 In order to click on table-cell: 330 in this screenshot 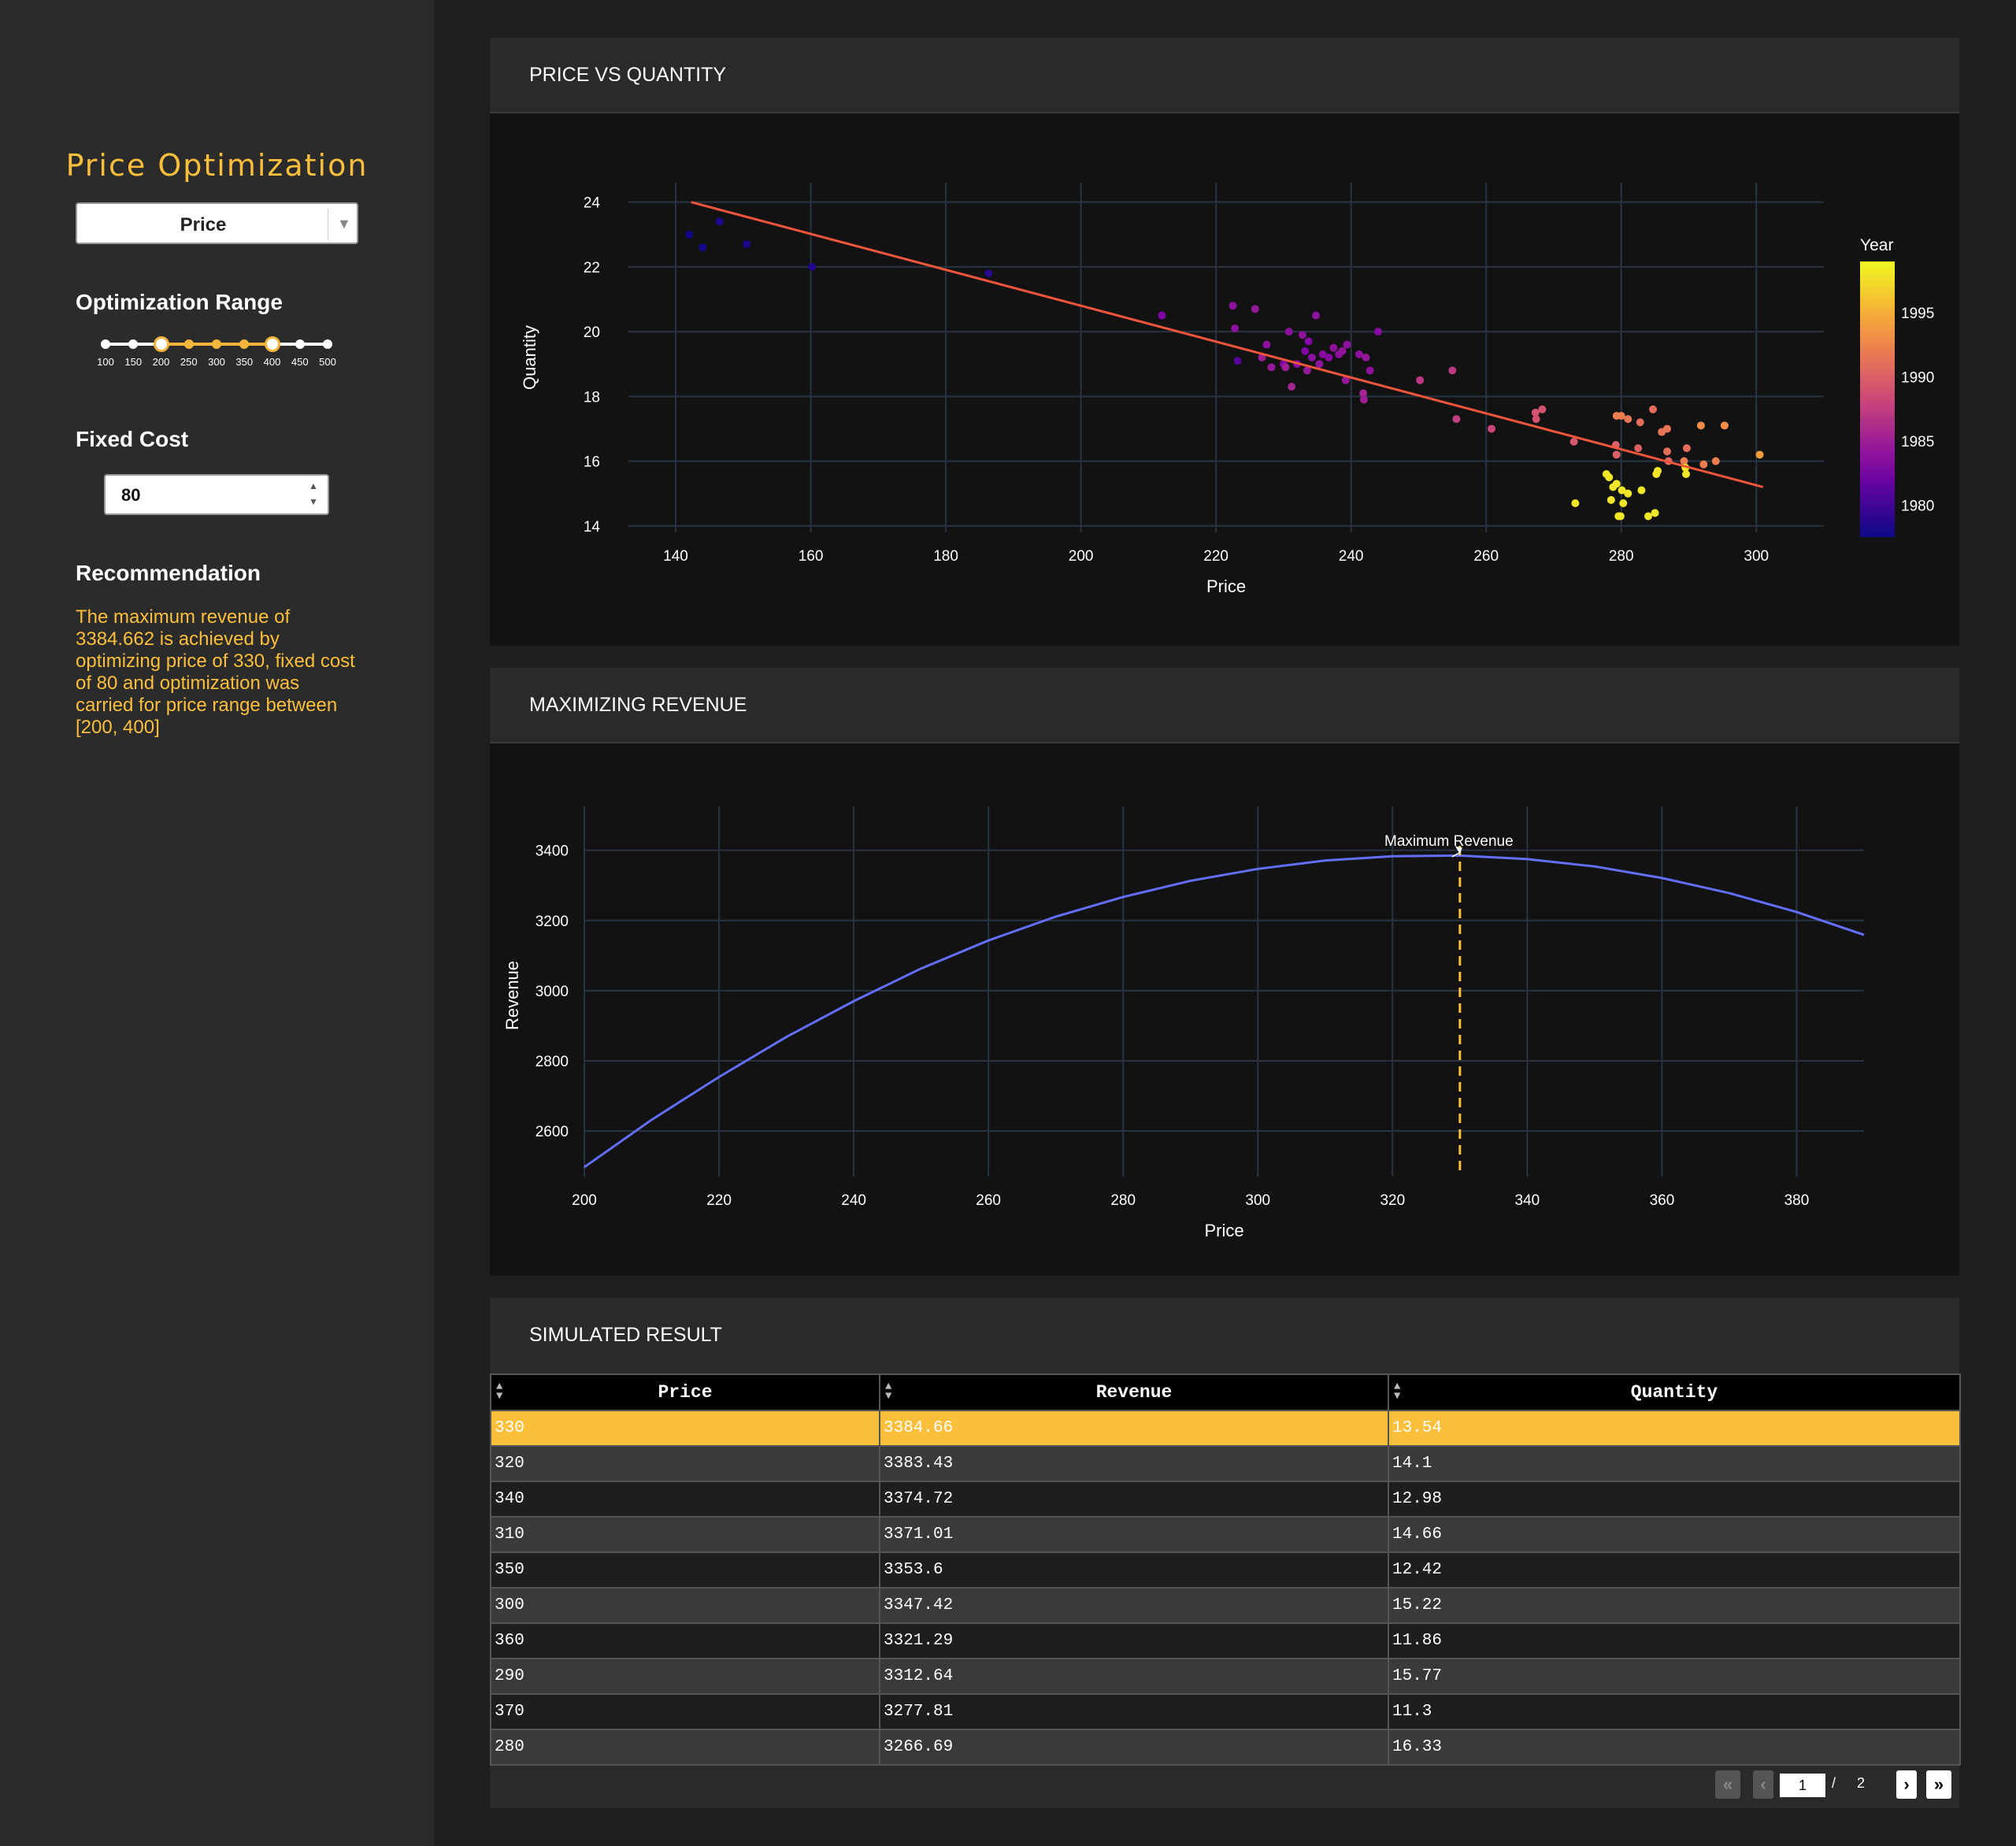, I will do `click(685, 1428)`.